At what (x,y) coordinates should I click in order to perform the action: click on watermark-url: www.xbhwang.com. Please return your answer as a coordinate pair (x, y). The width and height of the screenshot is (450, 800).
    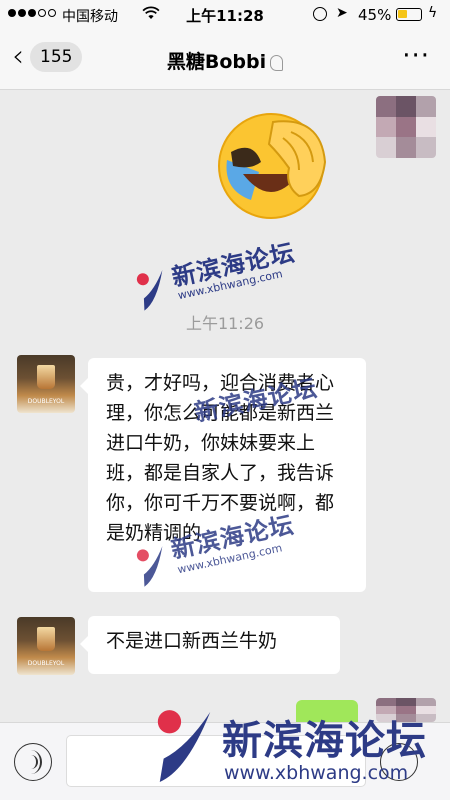
    Looking at the image, I should click on (230, 285).